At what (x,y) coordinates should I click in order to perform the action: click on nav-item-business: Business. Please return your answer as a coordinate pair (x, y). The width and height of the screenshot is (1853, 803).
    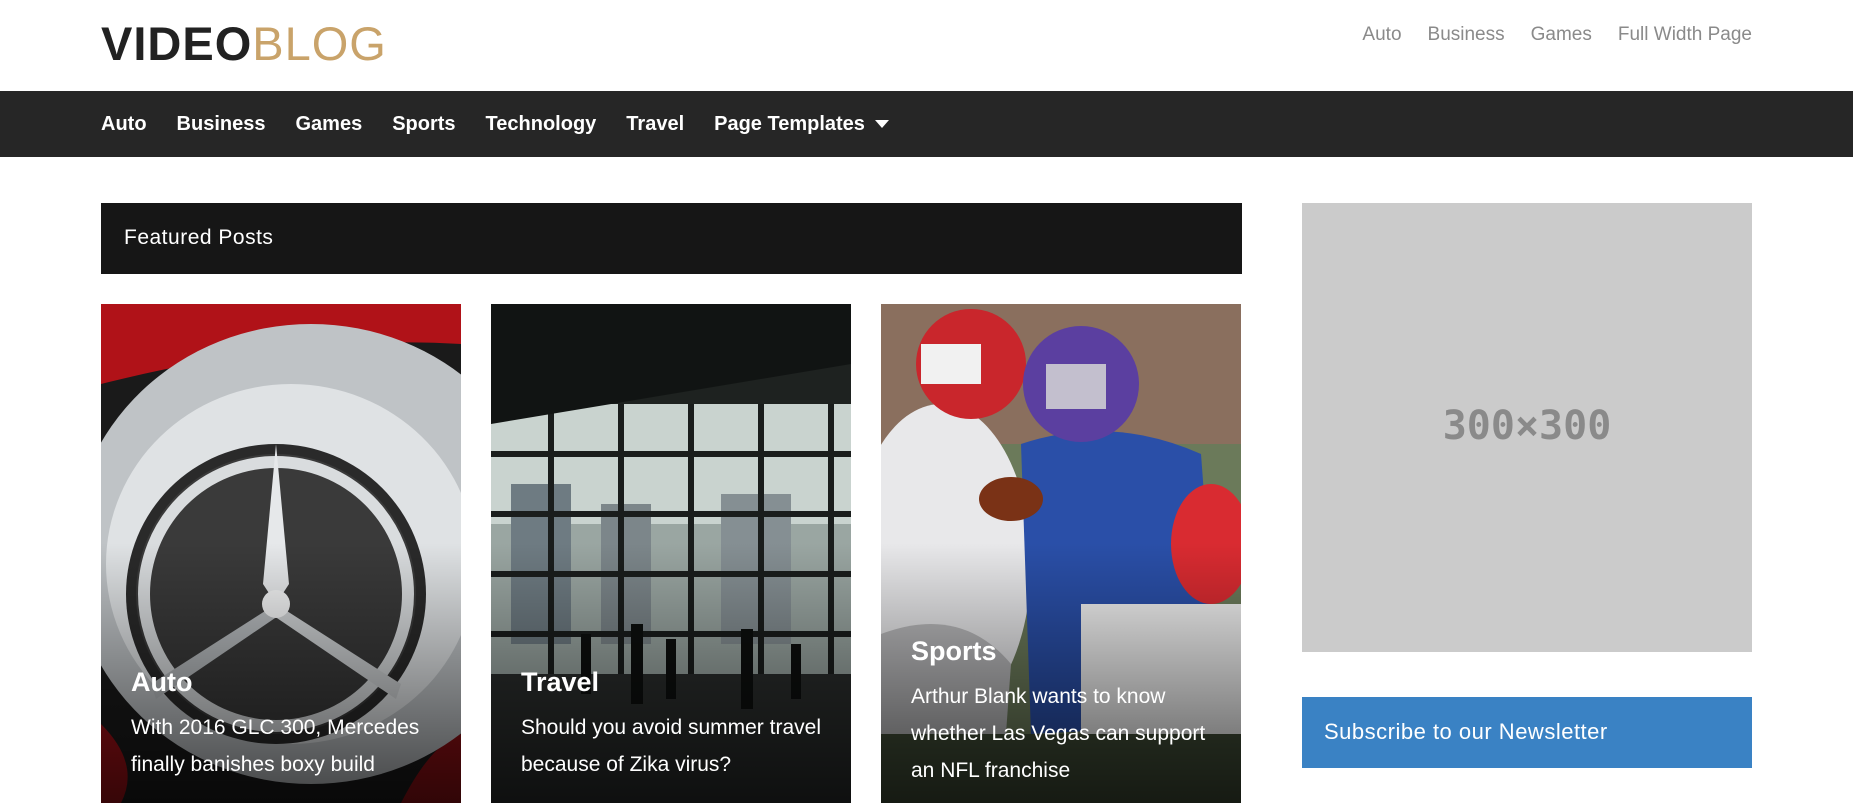
    Looking at the image, I should click on (221, 124).